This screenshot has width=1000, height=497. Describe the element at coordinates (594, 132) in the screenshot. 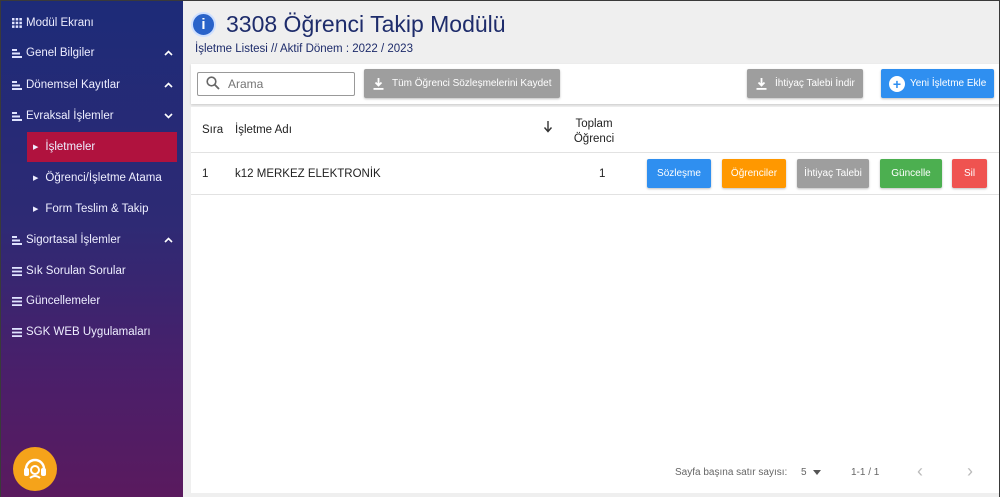

I see `column-header-total-students: Toplam Öğrenci` at that location.